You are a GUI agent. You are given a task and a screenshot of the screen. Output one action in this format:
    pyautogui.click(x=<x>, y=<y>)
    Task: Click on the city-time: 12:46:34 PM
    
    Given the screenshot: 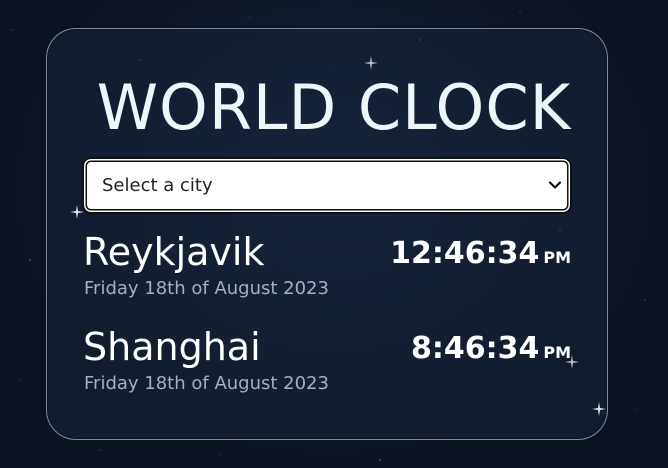 What is the action you would take?
    pyautogui.click(x=480, y=256)
    